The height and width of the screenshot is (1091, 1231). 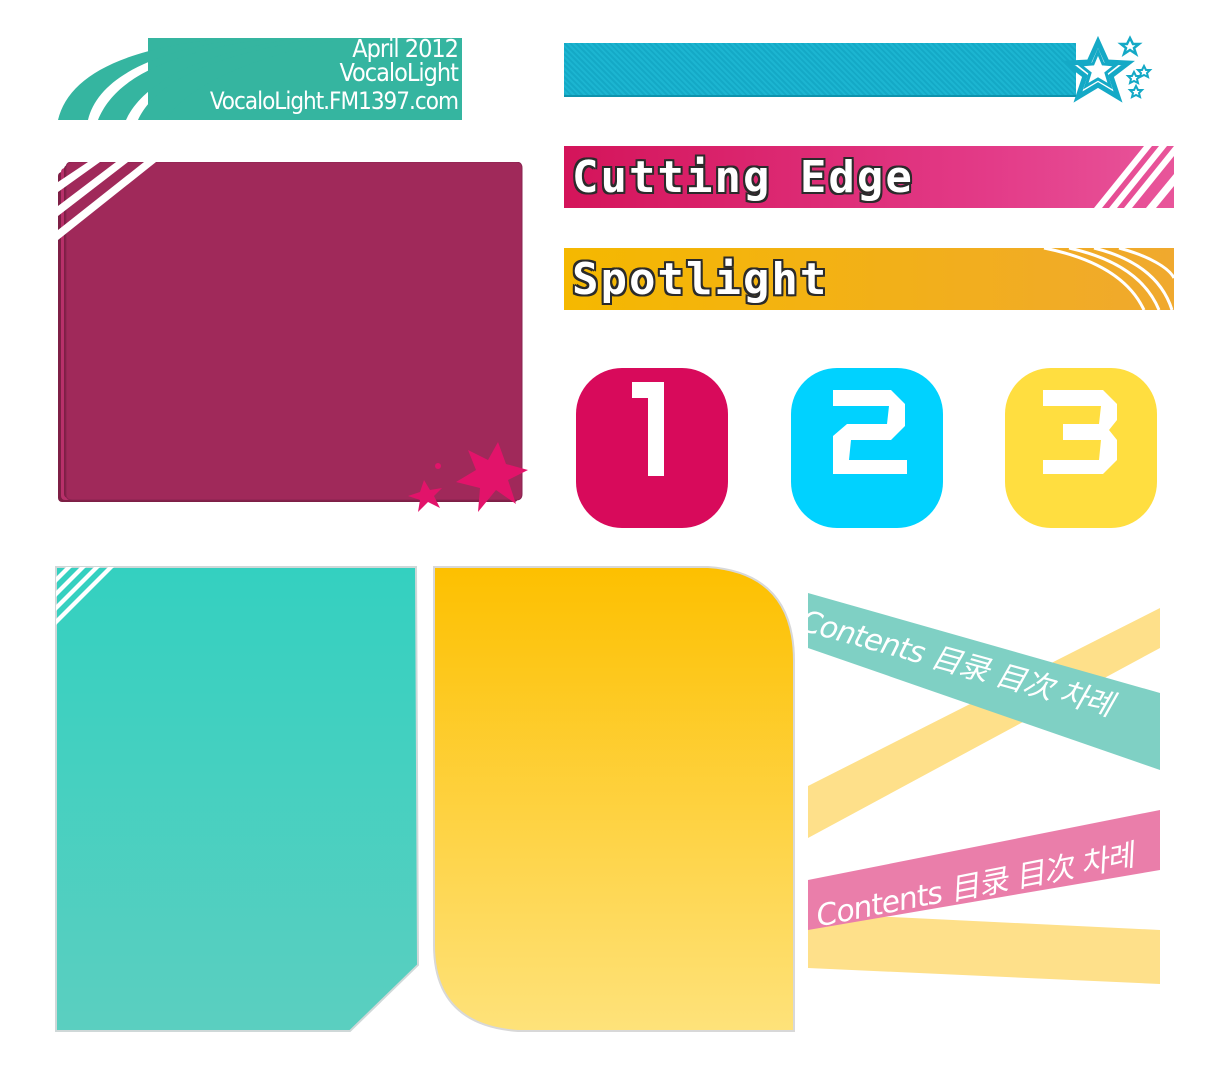 What do you see at coordinates (1134, 177) in the screenshot?
I see `diagonal-stripes-icon` at bounding box center [1134, 177].